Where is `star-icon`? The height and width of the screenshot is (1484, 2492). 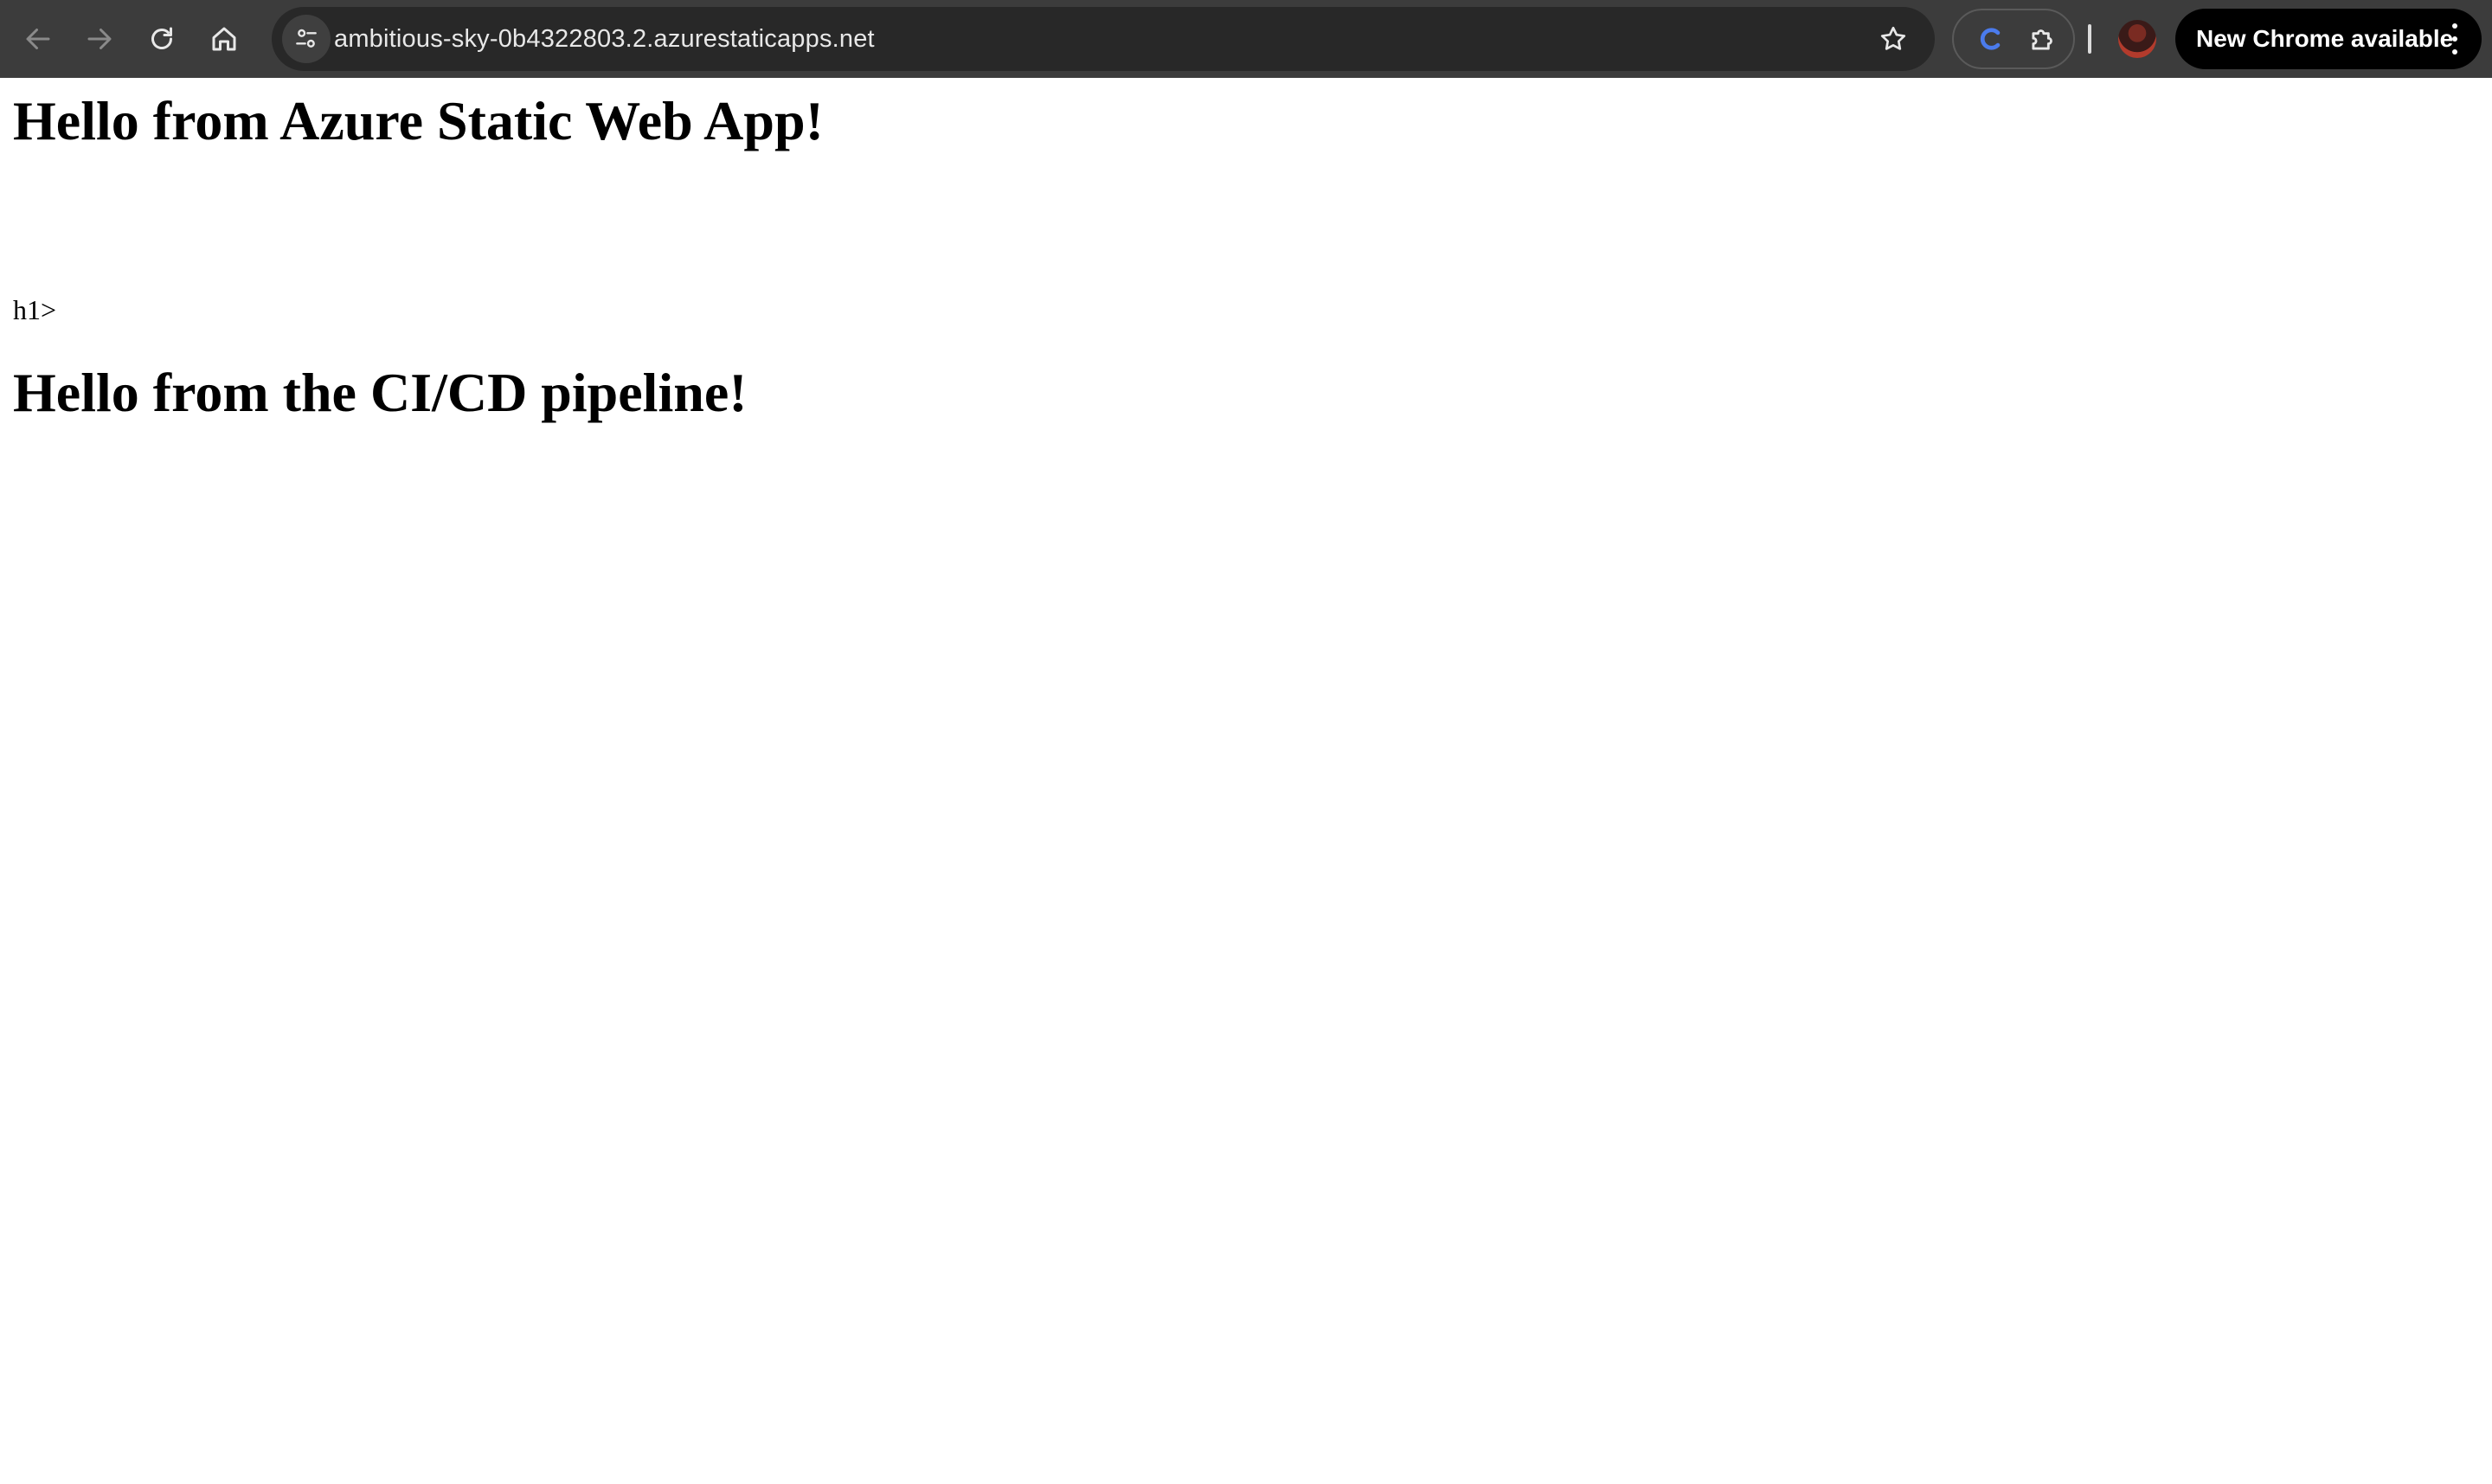 star-icon is located at coordinates (1893, 38).